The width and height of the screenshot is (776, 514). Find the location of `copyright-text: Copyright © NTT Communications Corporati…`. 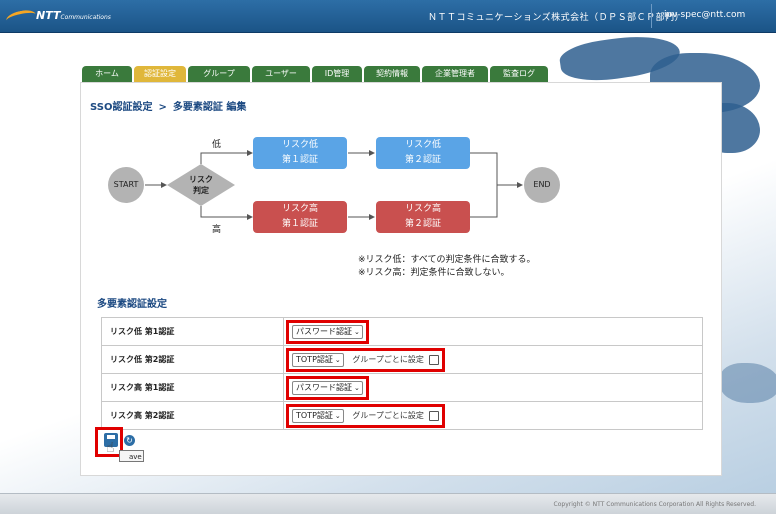

copyright-text: Copyright © NTT Communications Corporati… is located at coordinates (654, 504).